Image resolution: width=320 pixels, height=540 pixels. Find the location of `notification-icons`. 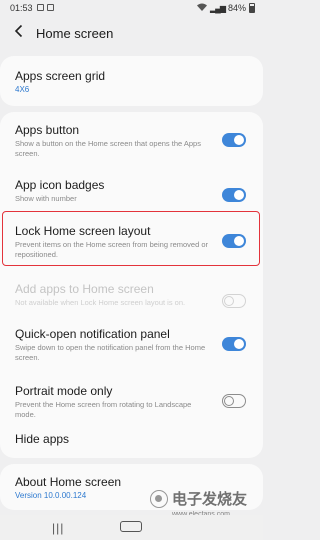

notification-icons is located at coordinates (45, 7).